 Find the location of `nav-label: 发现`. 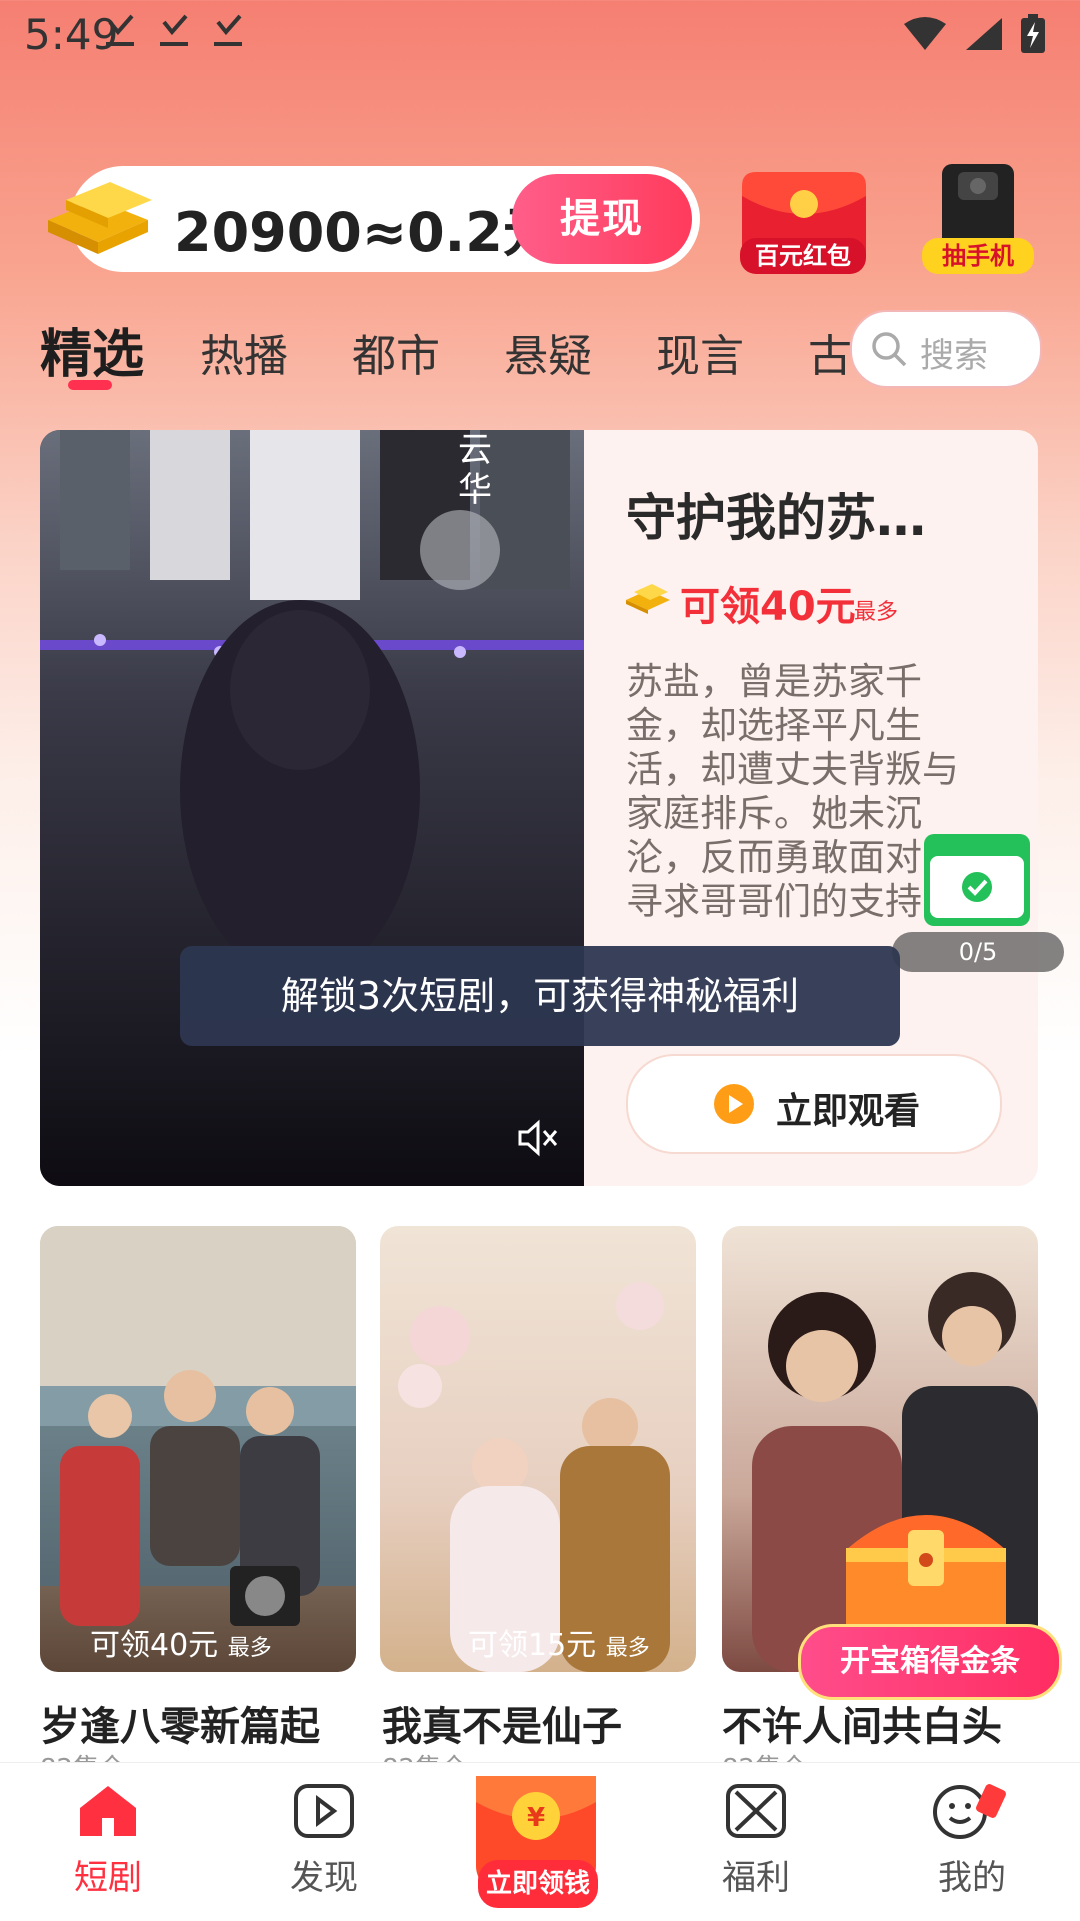

nav-label: 发现 is located at coordinates (324, 1878).